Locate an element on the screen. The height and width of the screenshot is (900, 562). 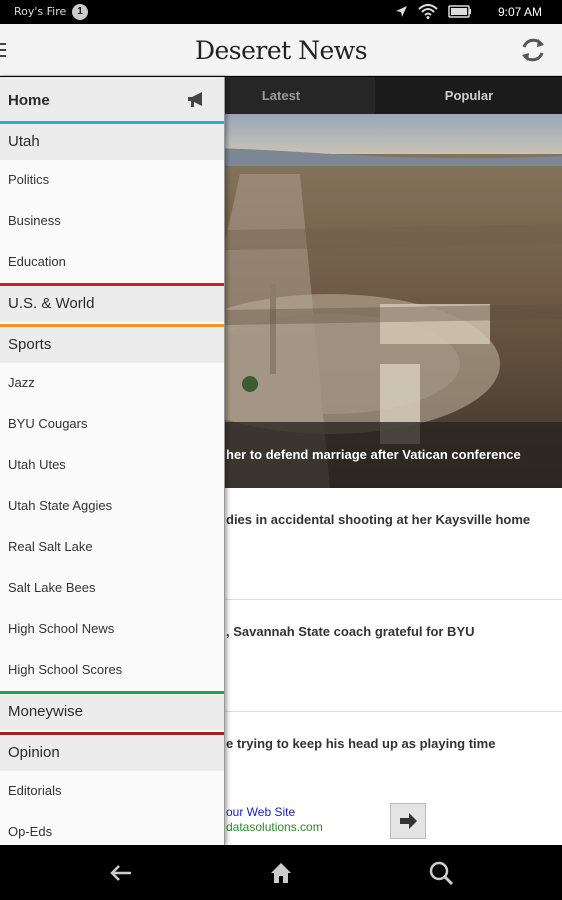
arrow-right-icon is located at coordinates (408, 821).